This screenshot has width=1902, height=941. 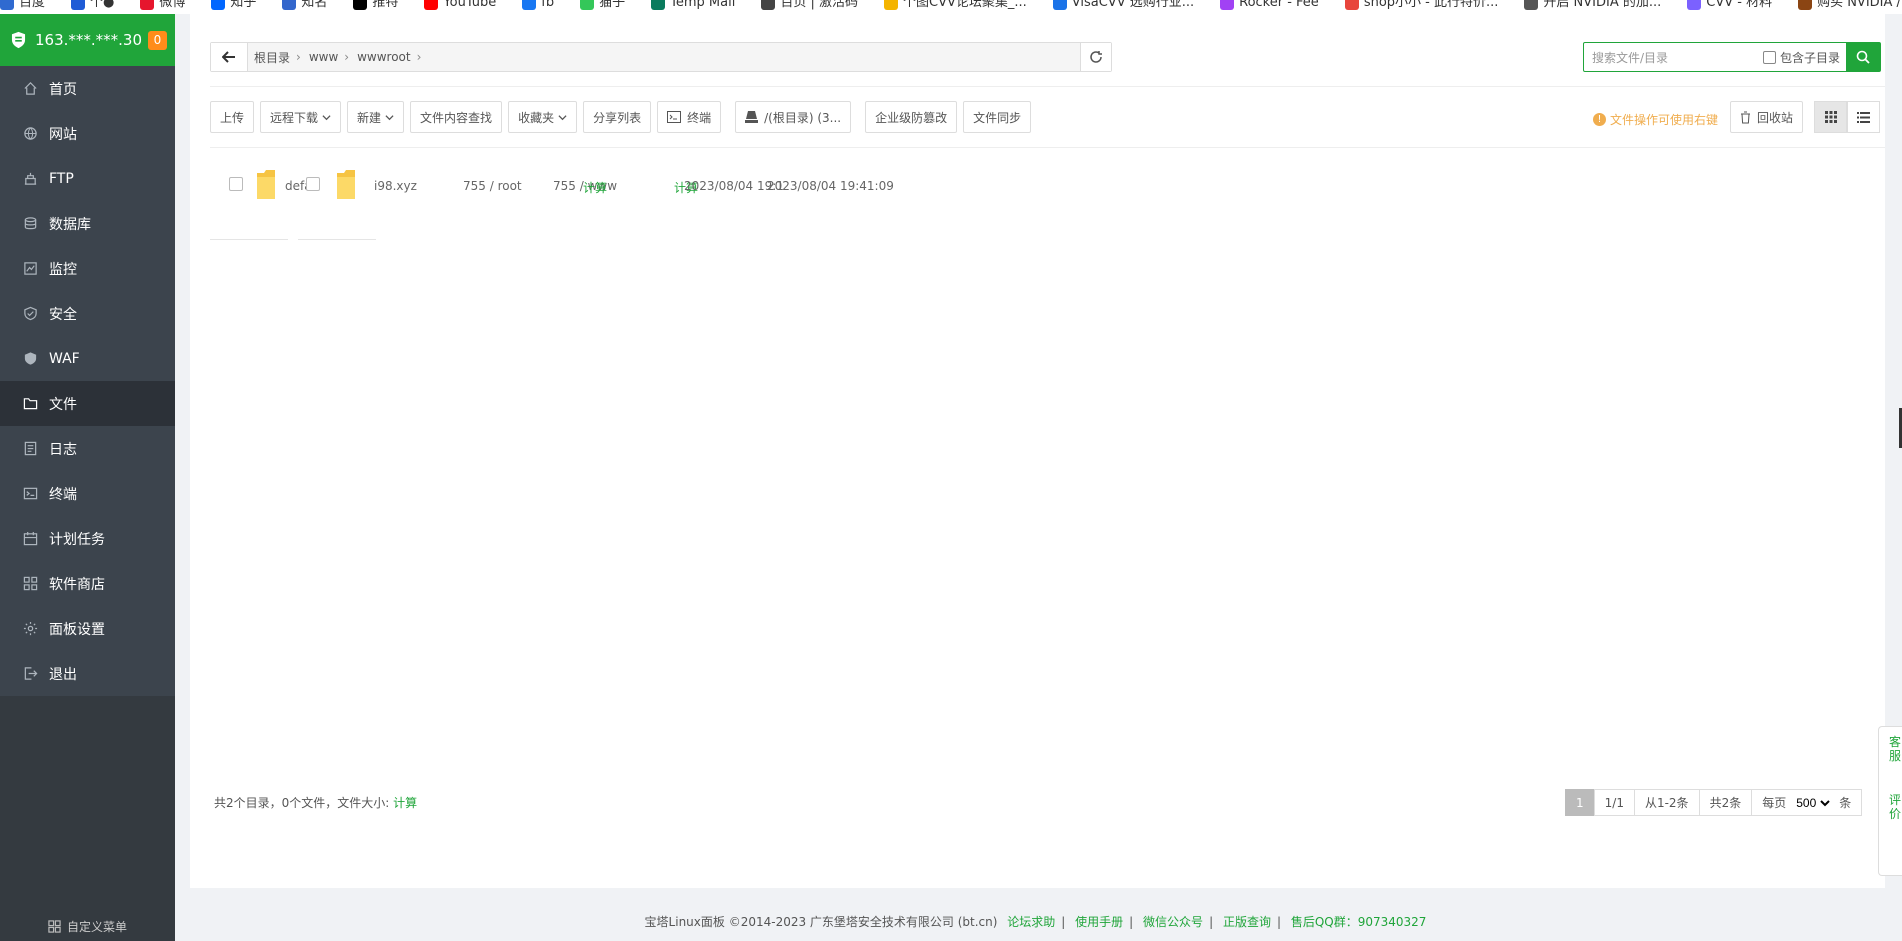 I want to click on bookmark-item: 推特, so click(x=375, y=5).